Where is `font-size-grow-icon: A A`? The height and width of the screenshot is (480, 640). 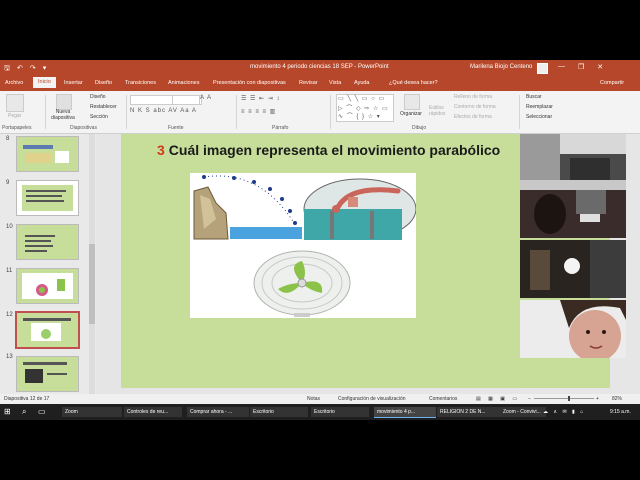 font-size-grow-icon: A A is located at coordinates (206, 98).